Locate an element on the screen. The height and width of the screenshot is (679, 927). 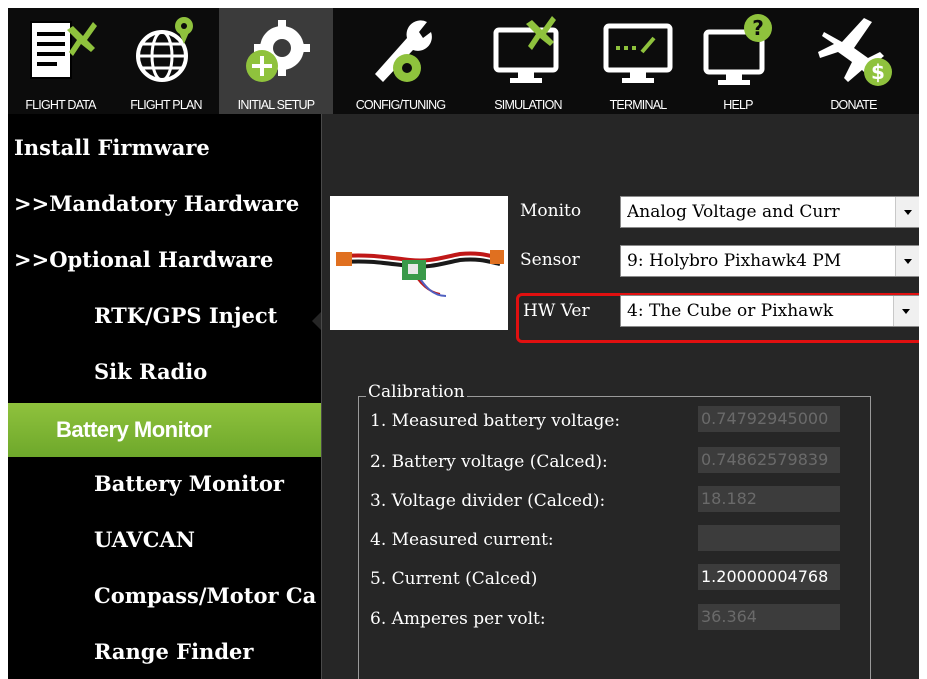
toolbar-initial-setup-label: INITIAL SETUP is located at coordinates (276, 105).